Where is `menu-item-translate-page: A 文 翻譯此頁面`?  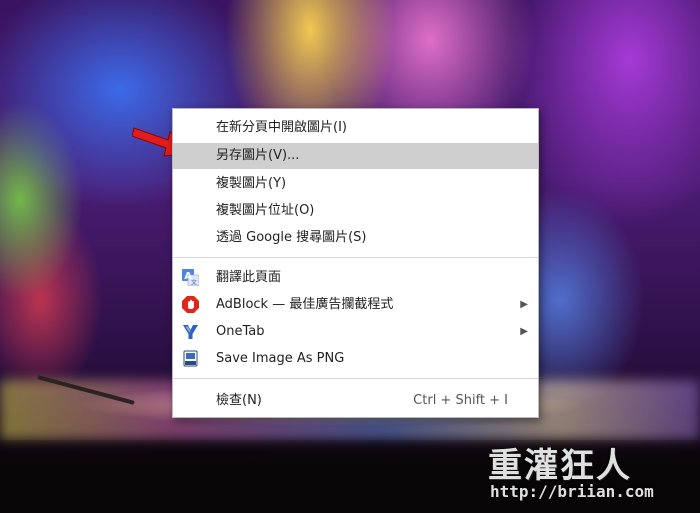 menu-item-translate-page: A 文 翻譯此頁面 is located at coordinates (355, 278).